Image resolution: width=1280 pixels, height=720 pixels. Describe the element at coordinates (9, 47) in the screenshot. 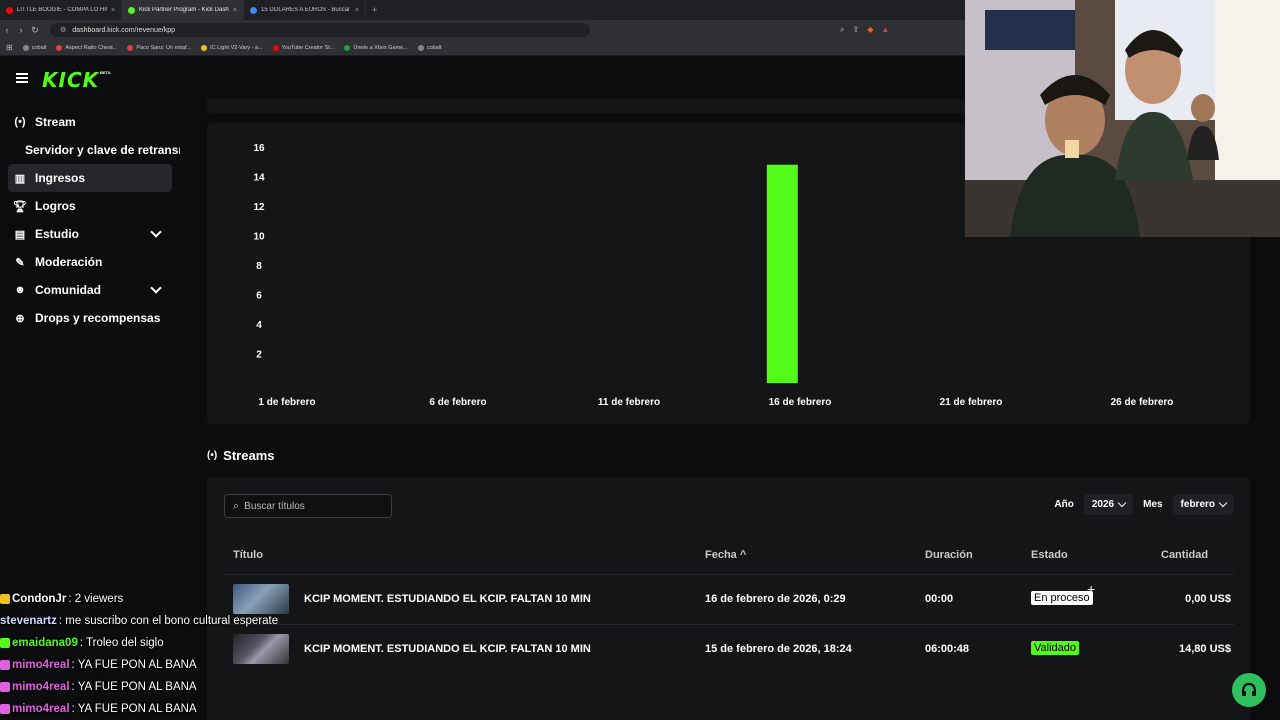

I see `apps-grid-icon: ⊞` at that location.